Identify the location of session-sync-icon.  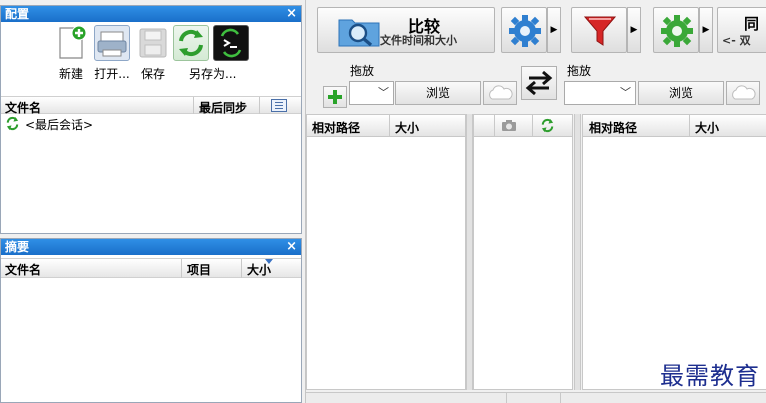
(12, 123).